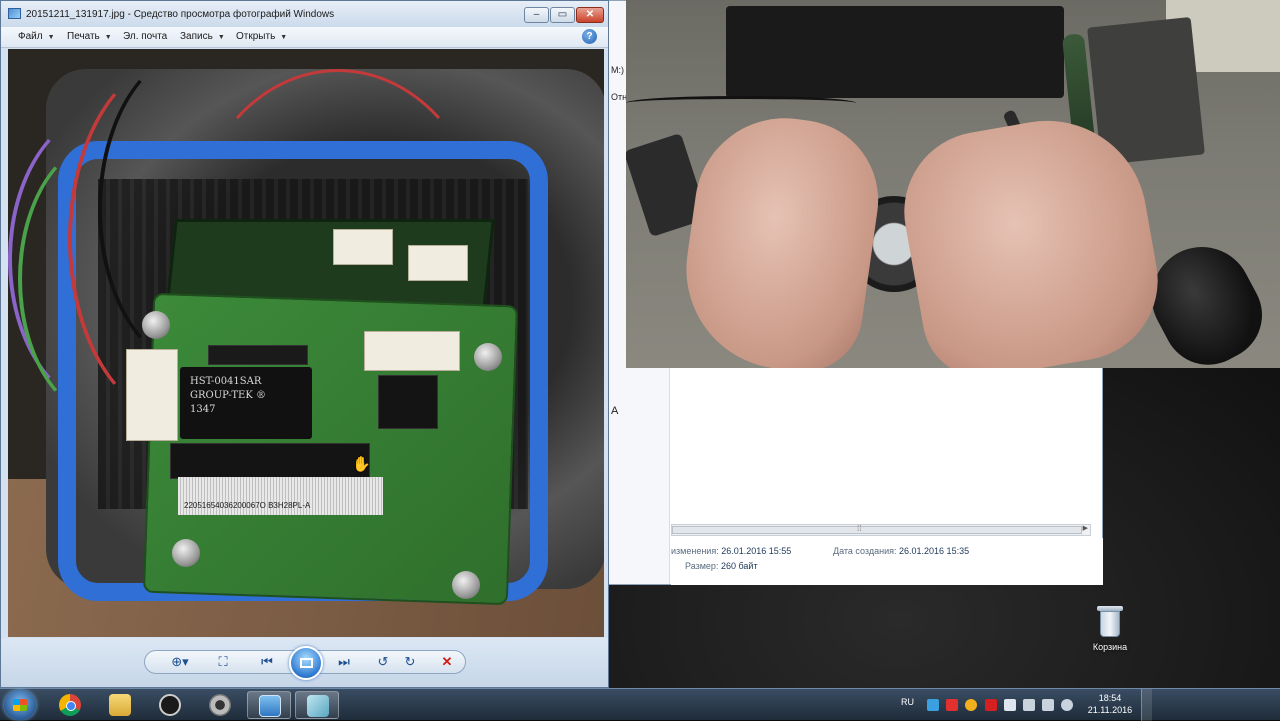  Describe the element at coordinates (615, 411) in the screenshot. I see `explorer-fragment: A` at that location.